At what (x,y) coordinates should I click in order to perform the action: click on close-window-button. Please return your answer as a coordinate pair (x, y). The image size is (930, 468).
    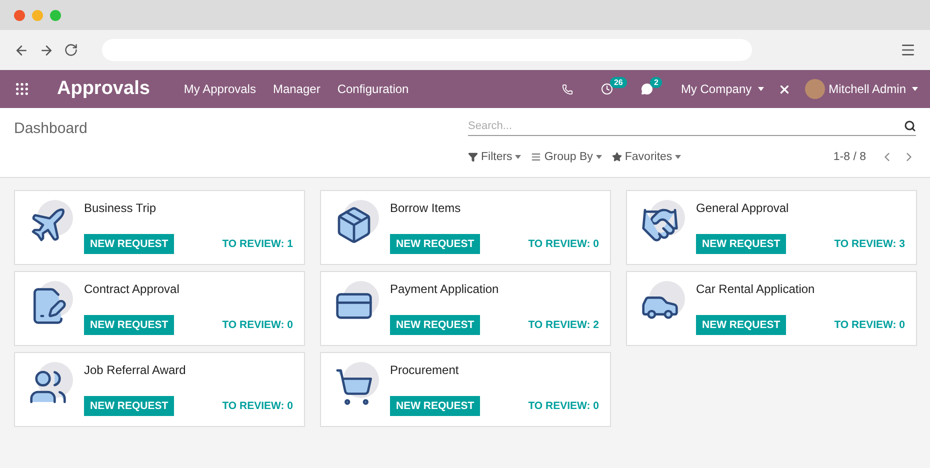
    Looking at the image, I should click on (19, 15).